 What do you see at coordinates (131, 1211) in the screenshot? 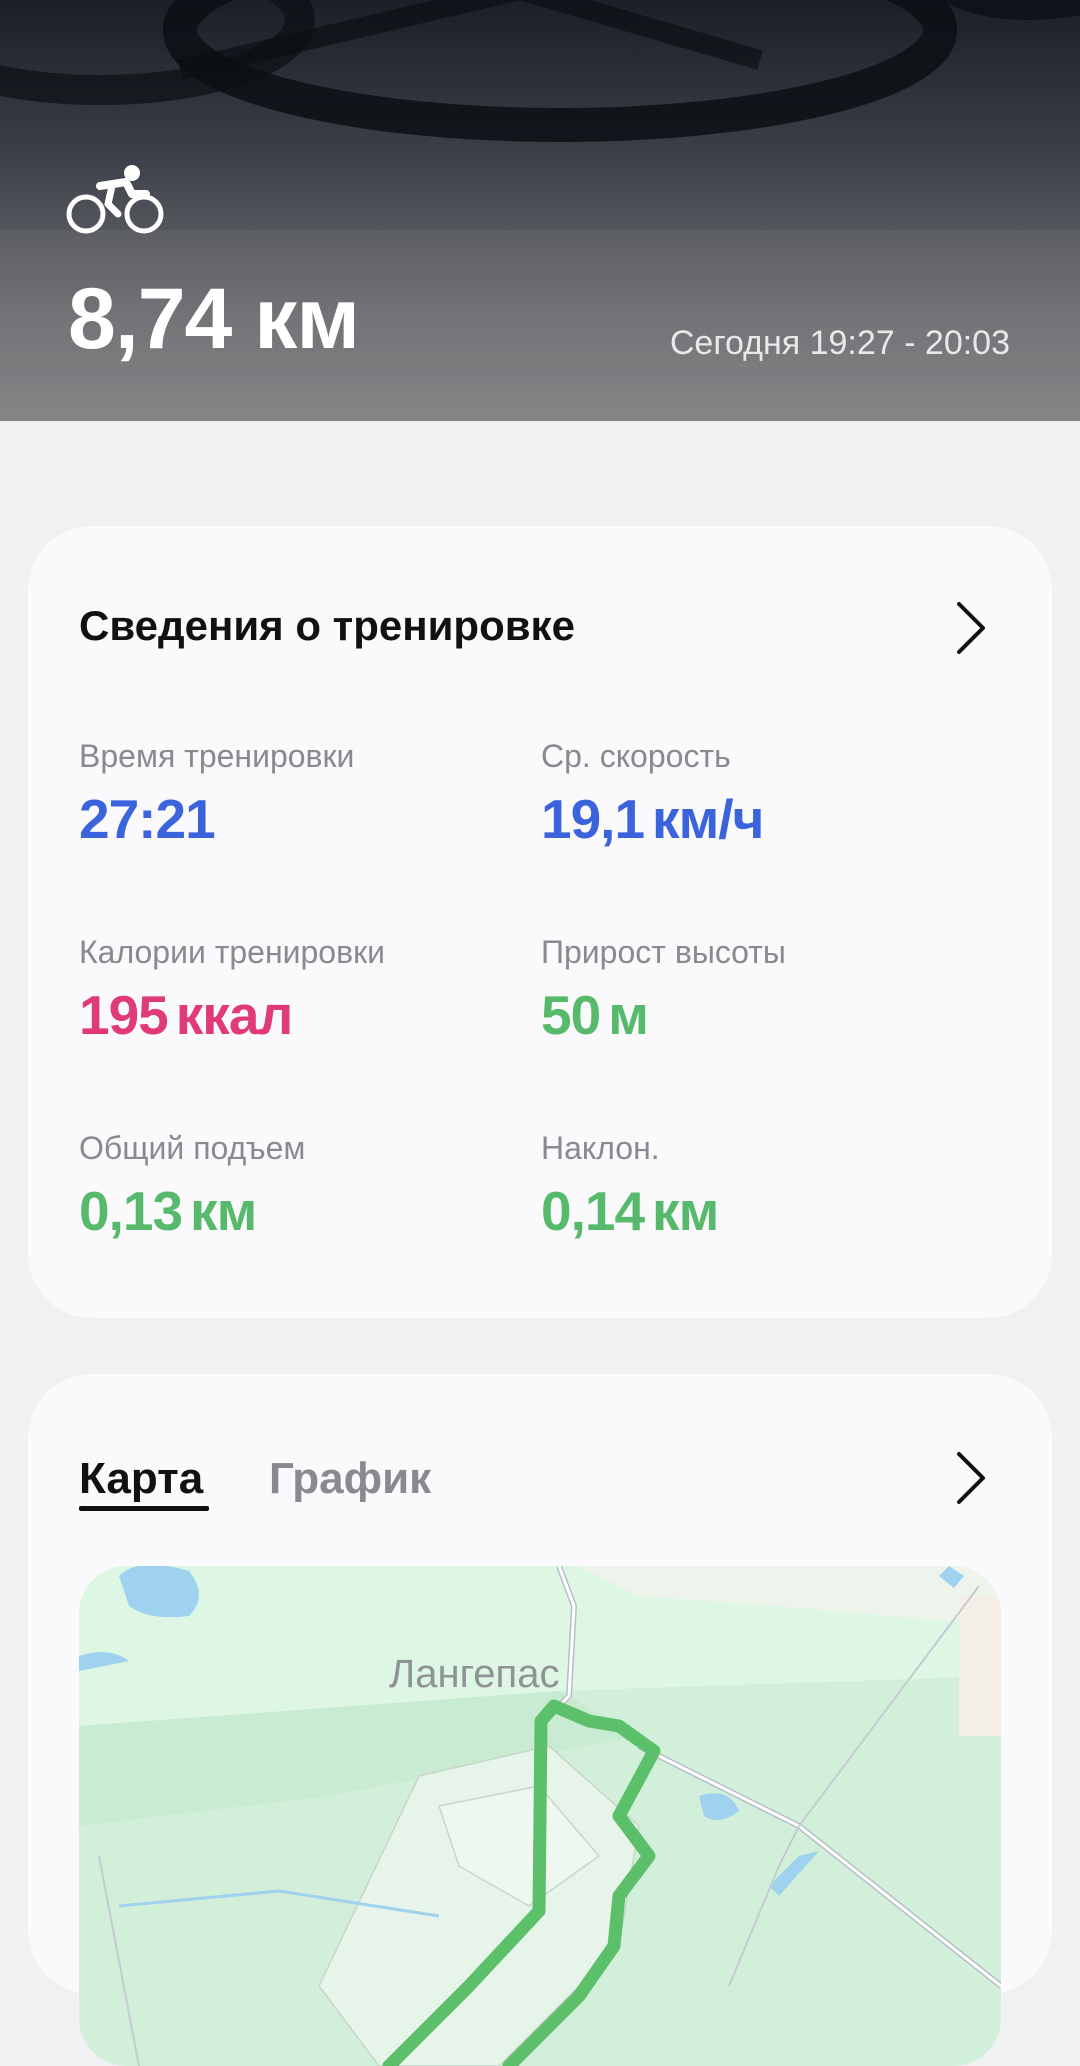
I see `metric-number: 0,13` at bounding box center [131, 1211].